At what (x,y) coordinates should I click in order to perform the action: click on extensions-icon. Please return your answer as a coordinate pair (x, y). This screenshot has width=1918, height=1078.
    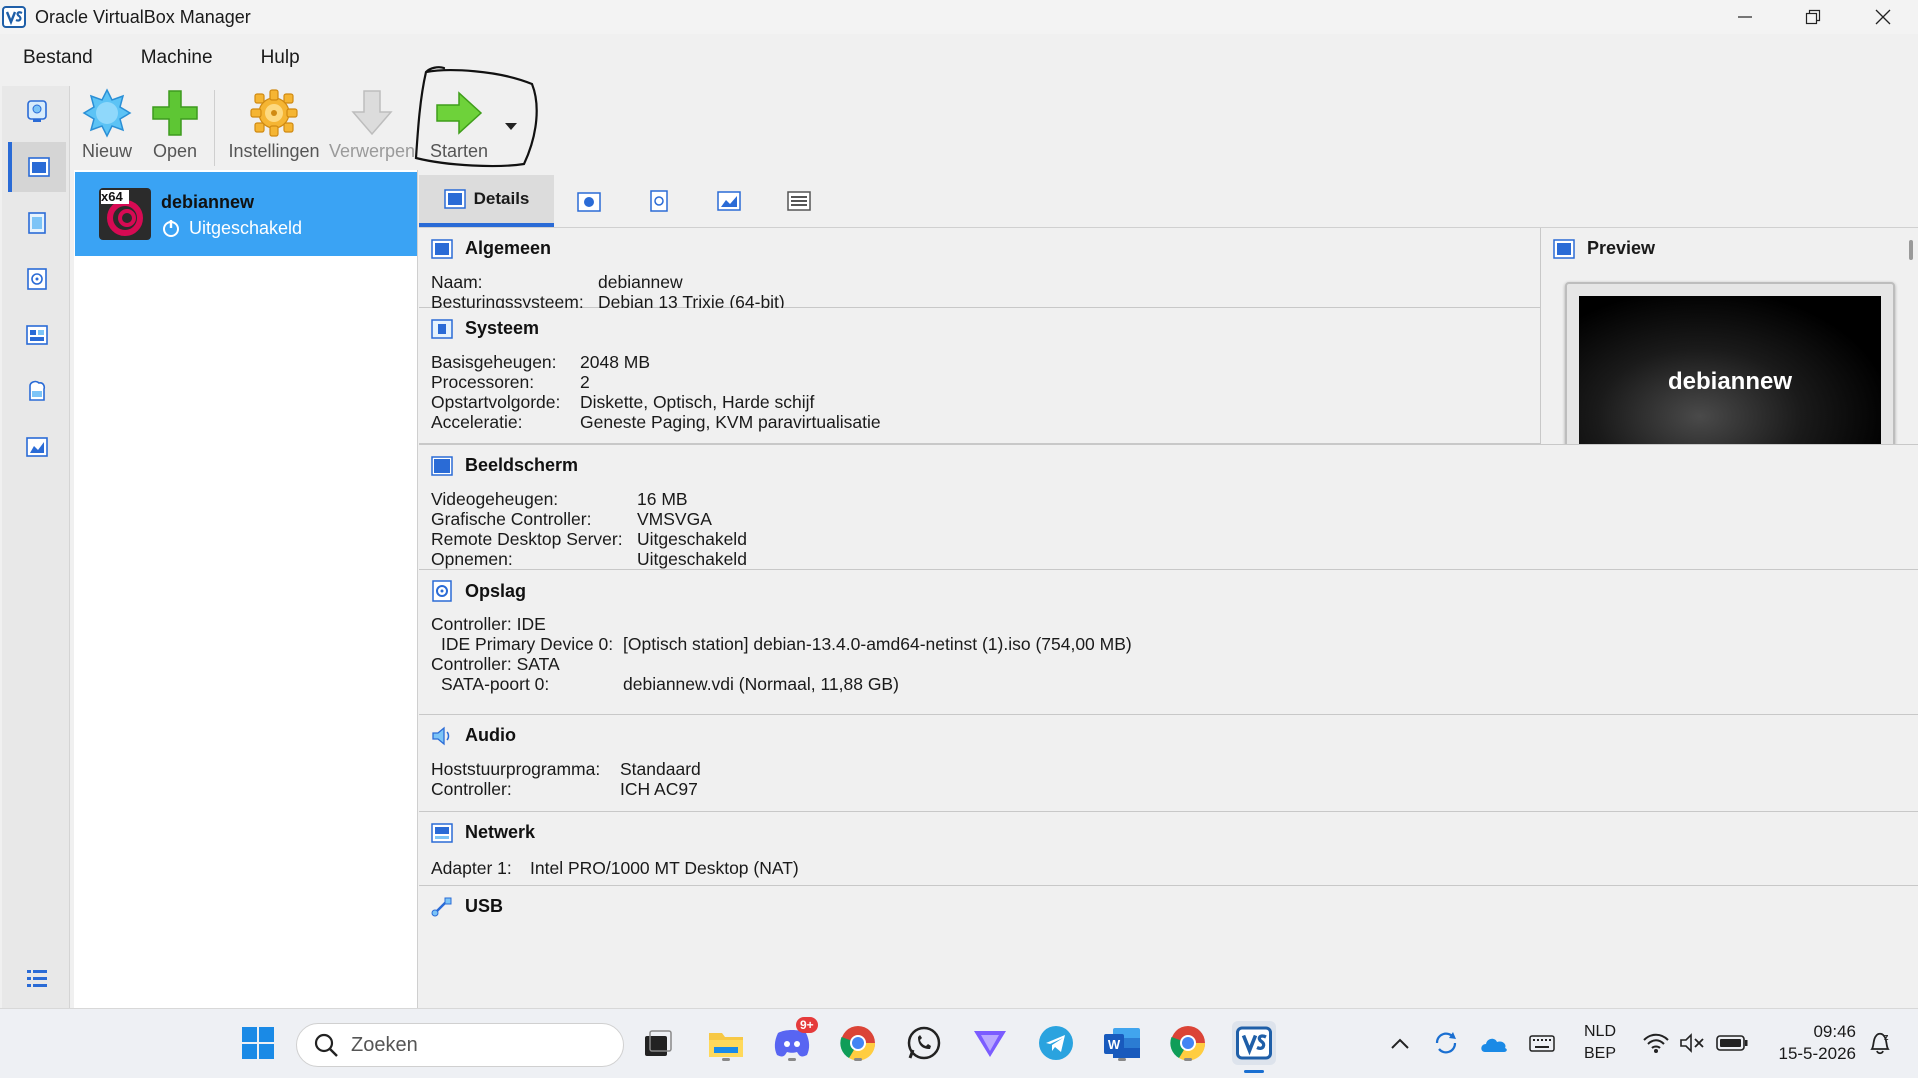
    Looking at the image, I should click on (37, 223).